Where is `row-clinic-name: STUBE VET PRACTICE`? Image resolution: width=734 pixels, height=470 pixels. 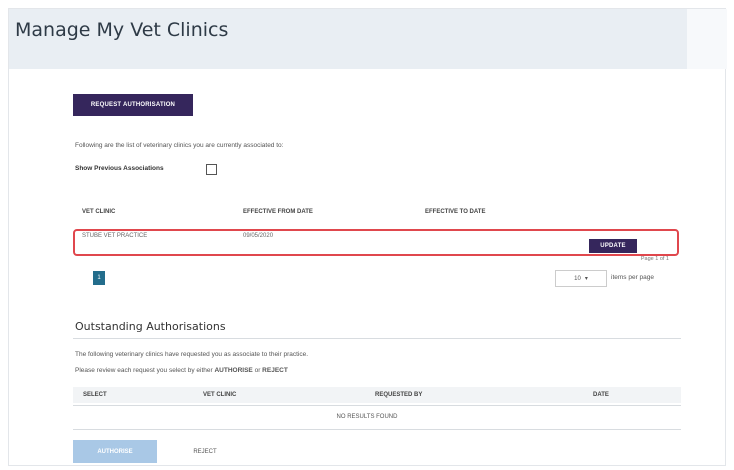
row-clinic-name: STUBE VET PRACTICE is located at coordinates (115, 236).